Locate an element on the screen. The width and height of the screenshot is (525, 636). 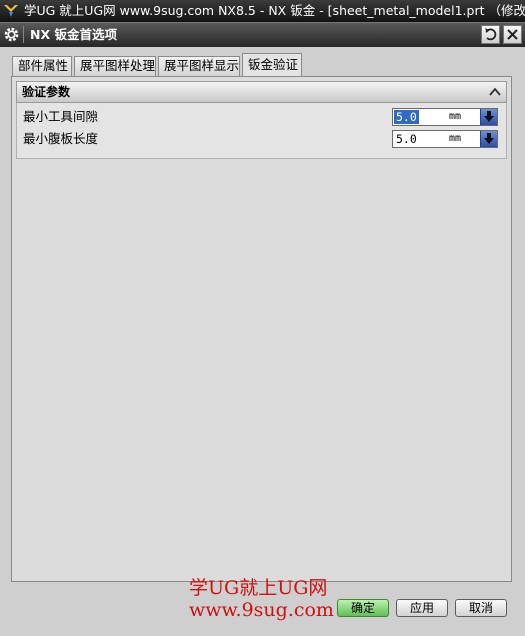
dialog-titlebar: NX 钣金首选项 is located at coordinates (262, 34).